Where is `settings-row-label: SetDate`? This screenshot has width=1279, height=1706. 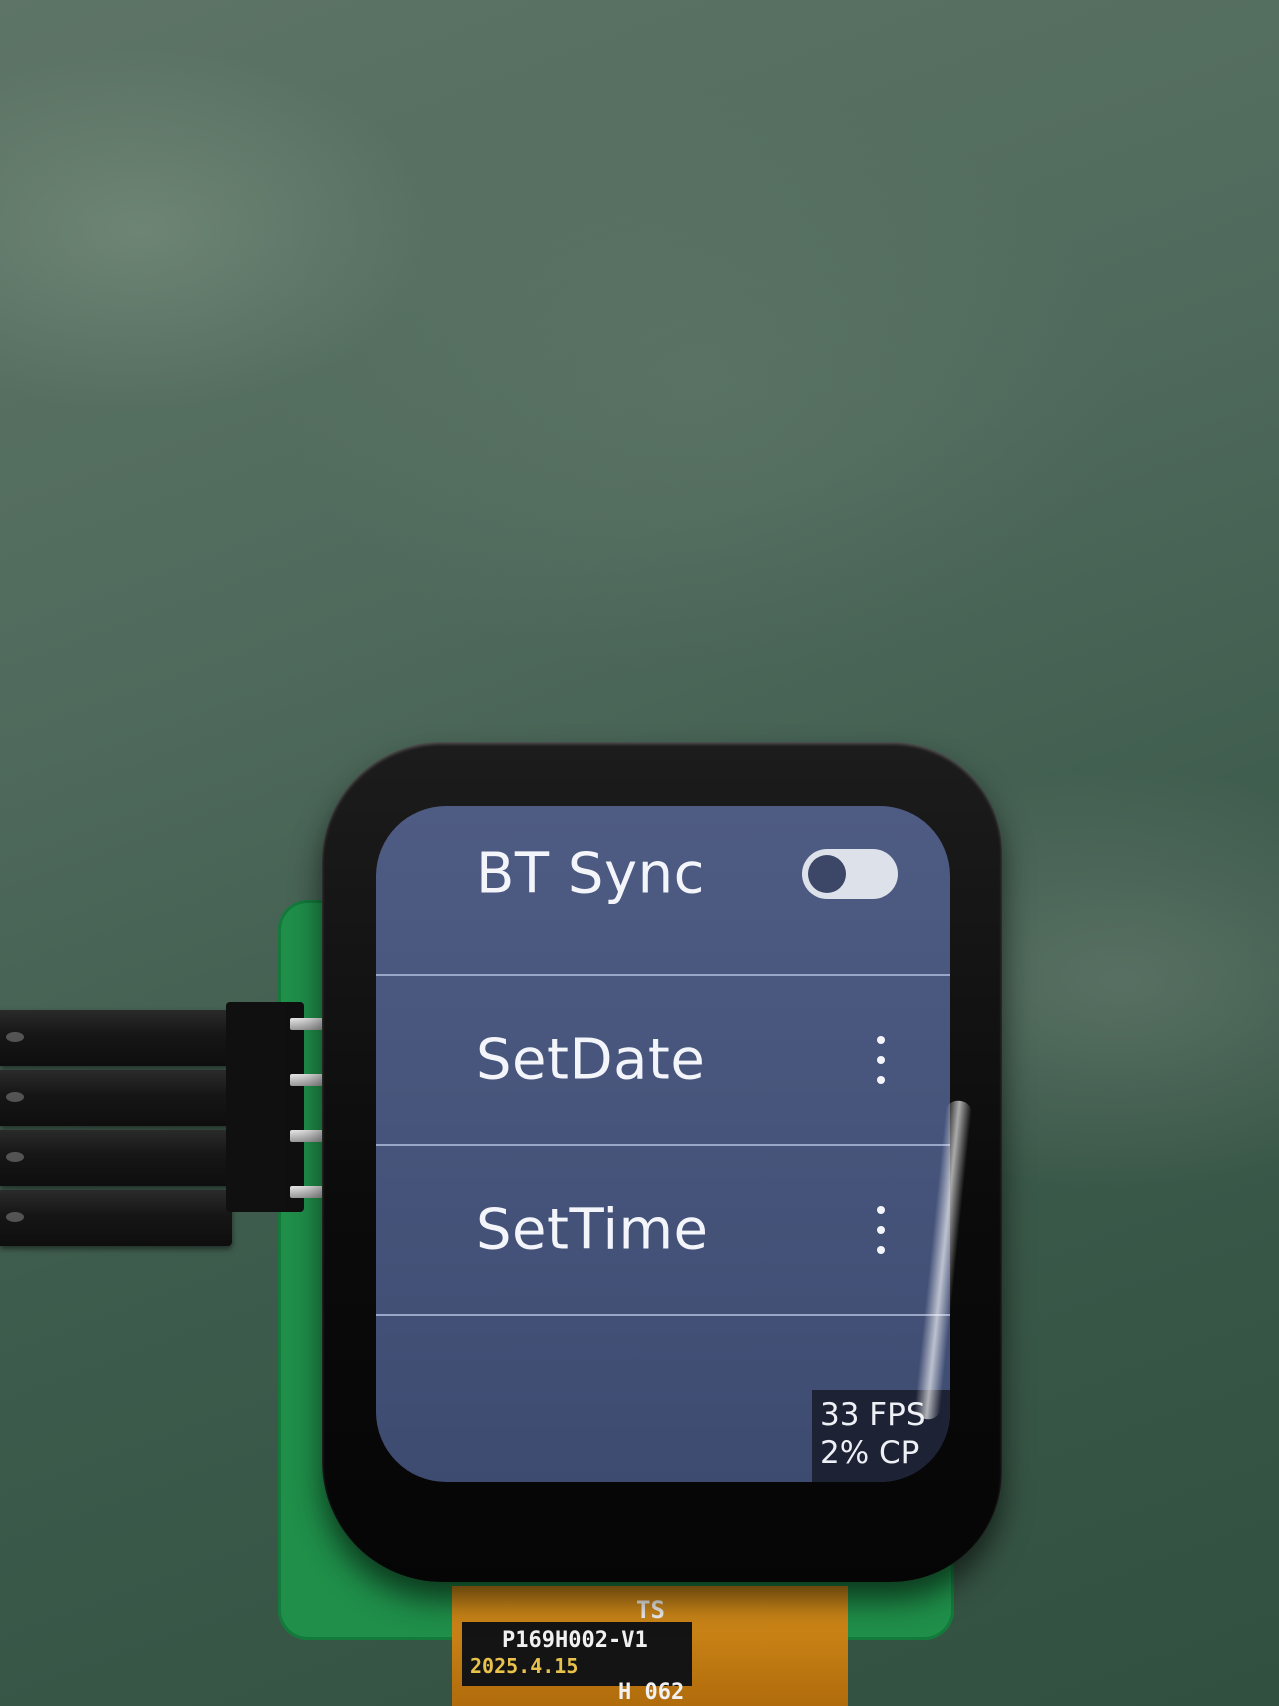 settings-row-label: SetDate is located at coordinates (591, 1060).